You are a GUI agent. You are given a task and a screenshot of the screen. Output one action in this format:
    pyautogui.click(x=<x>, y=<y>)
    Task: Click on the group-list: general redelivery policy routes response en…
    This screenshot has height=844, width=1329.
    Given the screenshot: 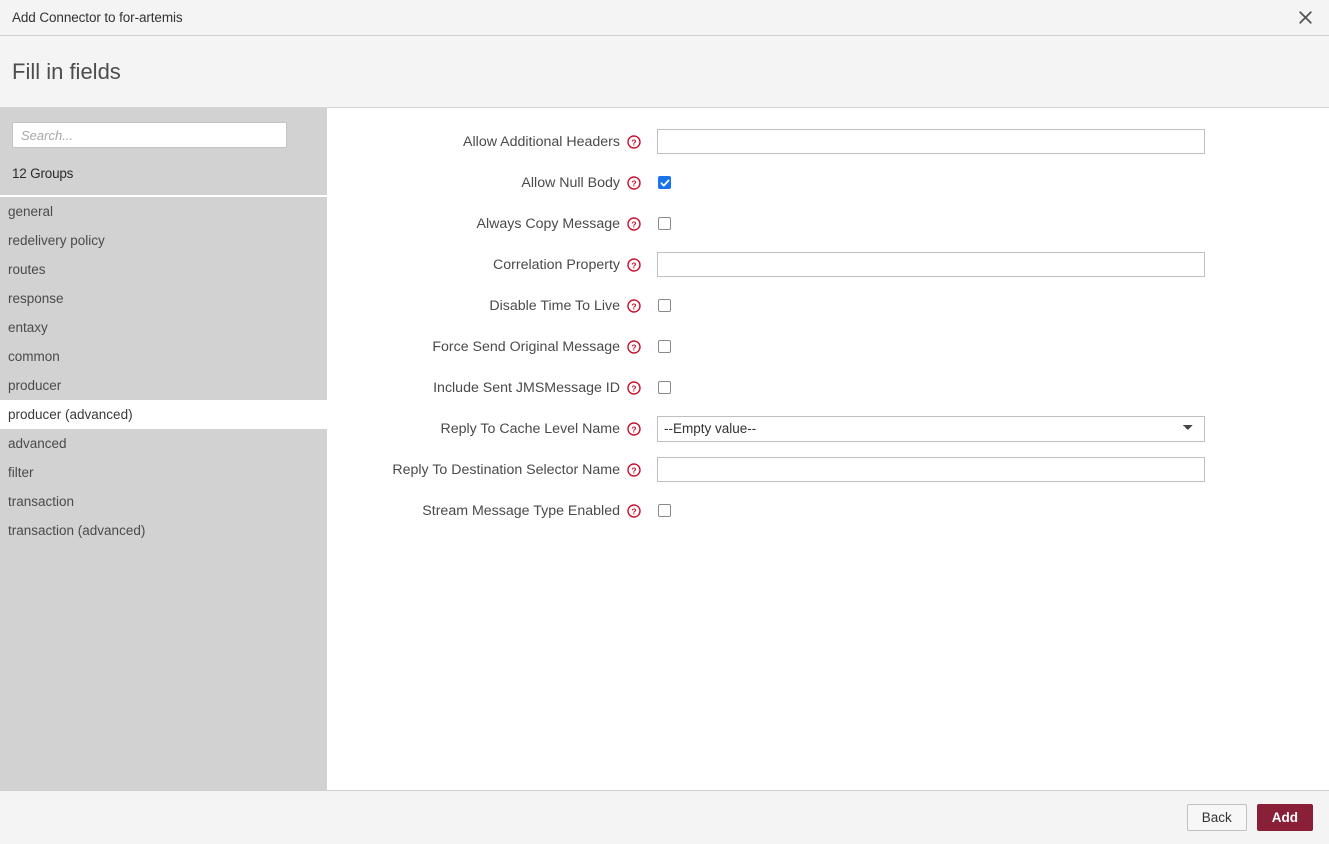 What is the action you would take?
    pyautogui.click(x=163, y=371)
    